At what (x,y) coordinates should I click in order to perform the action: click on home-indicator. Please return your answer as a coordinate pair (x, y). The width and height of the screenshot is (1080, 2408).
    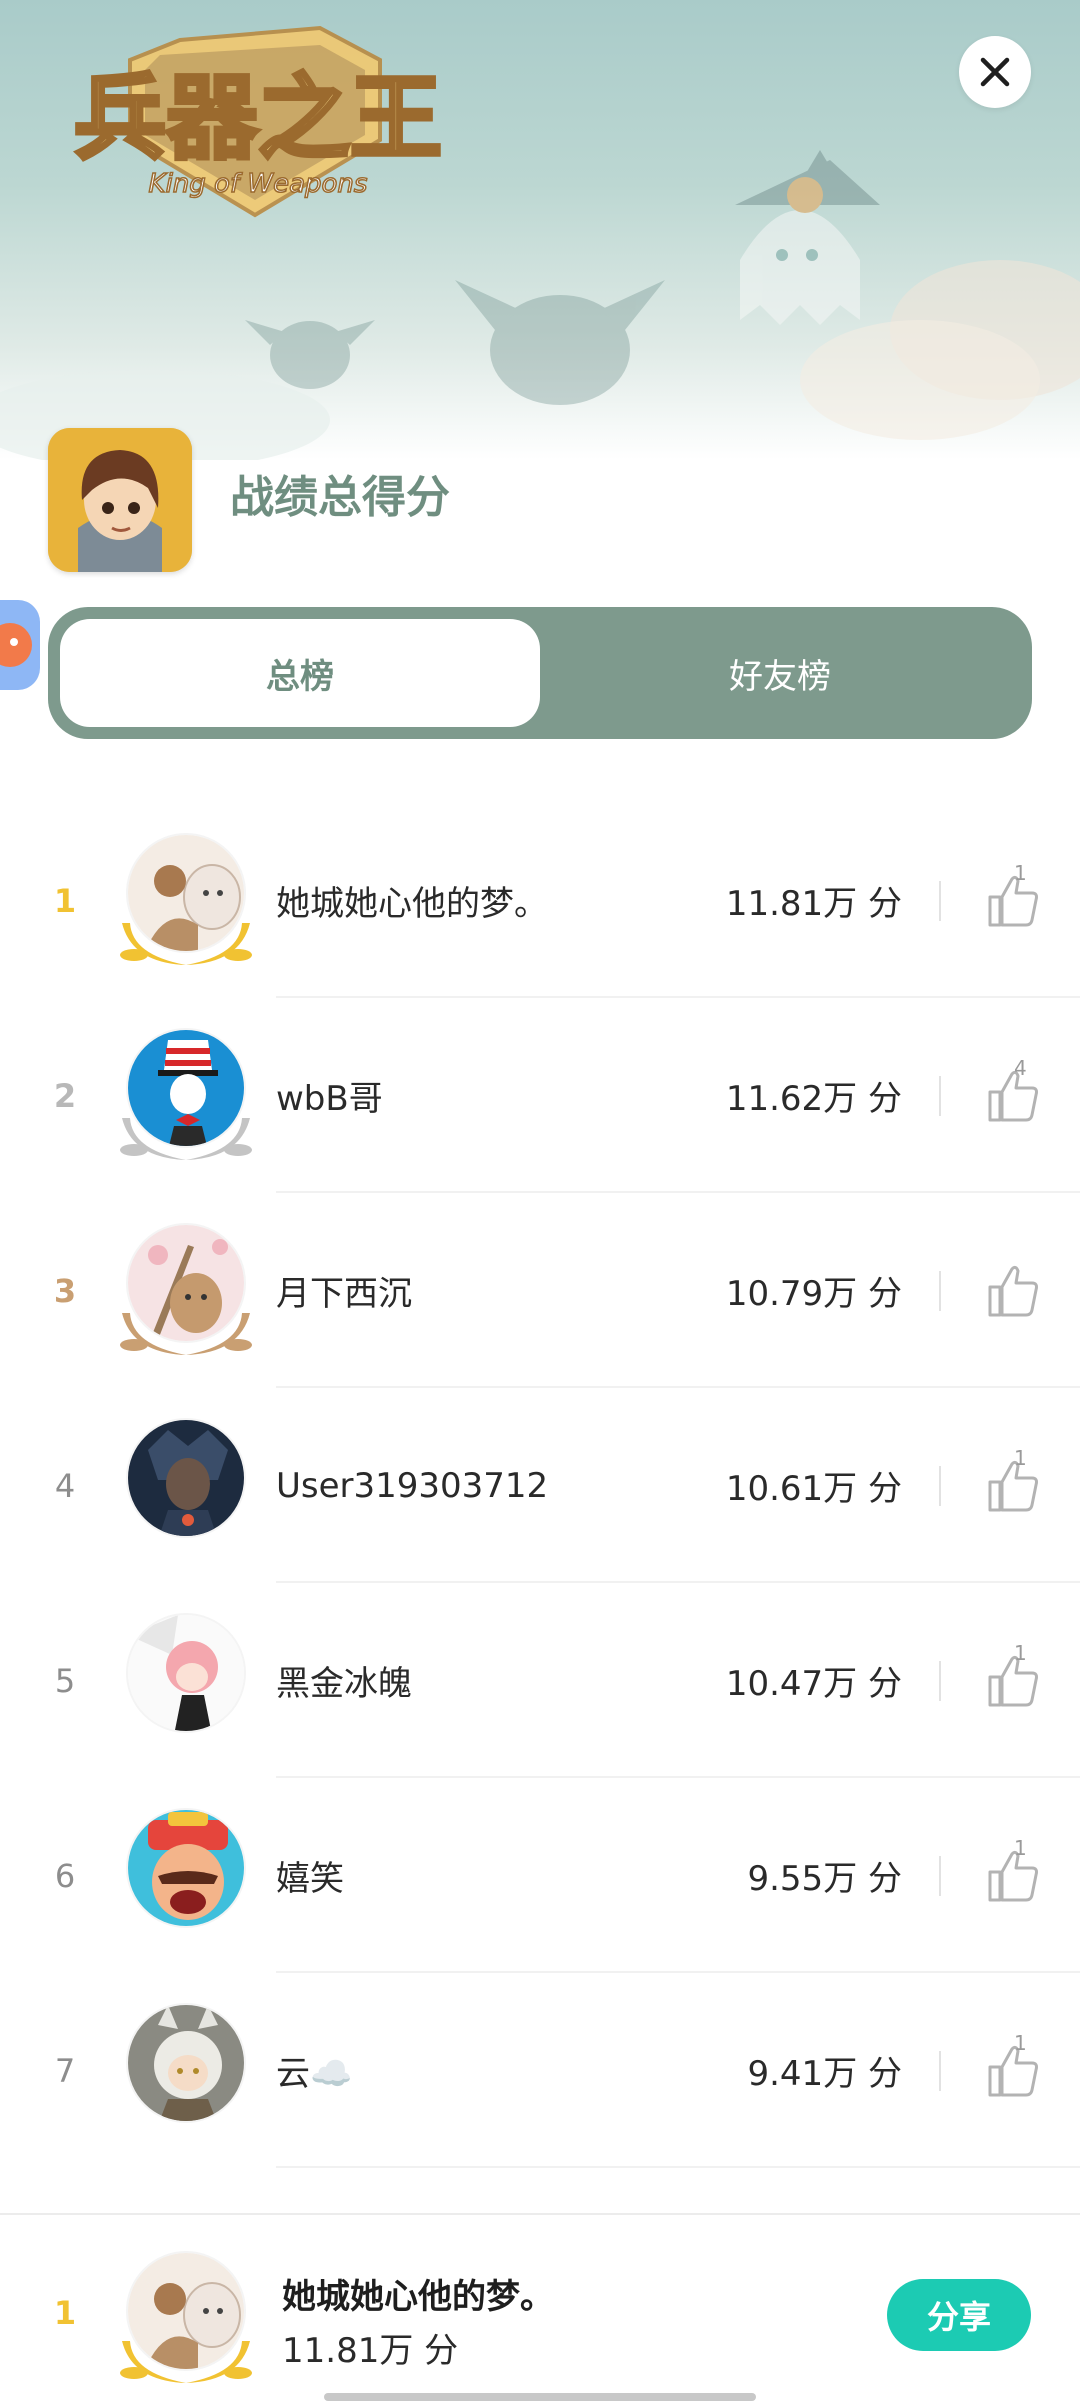
    Looking at the image, I should click on (540, 2397).